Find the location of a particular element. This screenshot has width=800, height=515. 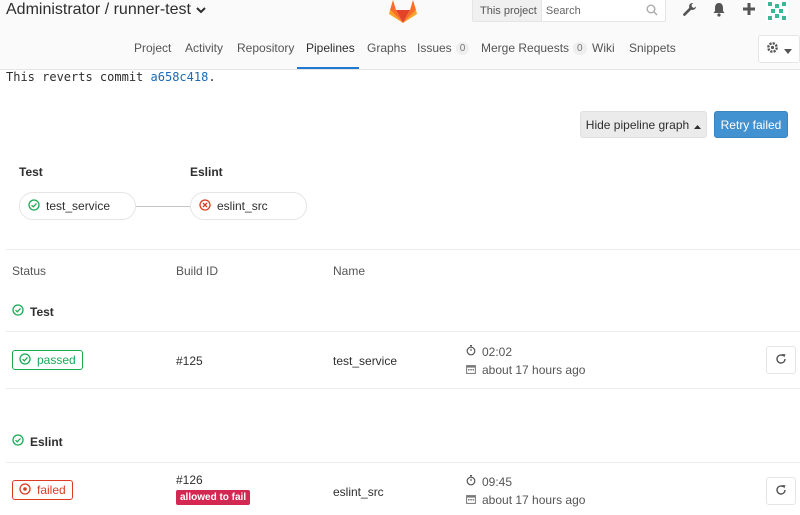

merge-requests-count-badge: 0 is located at coordinates (580, 48).